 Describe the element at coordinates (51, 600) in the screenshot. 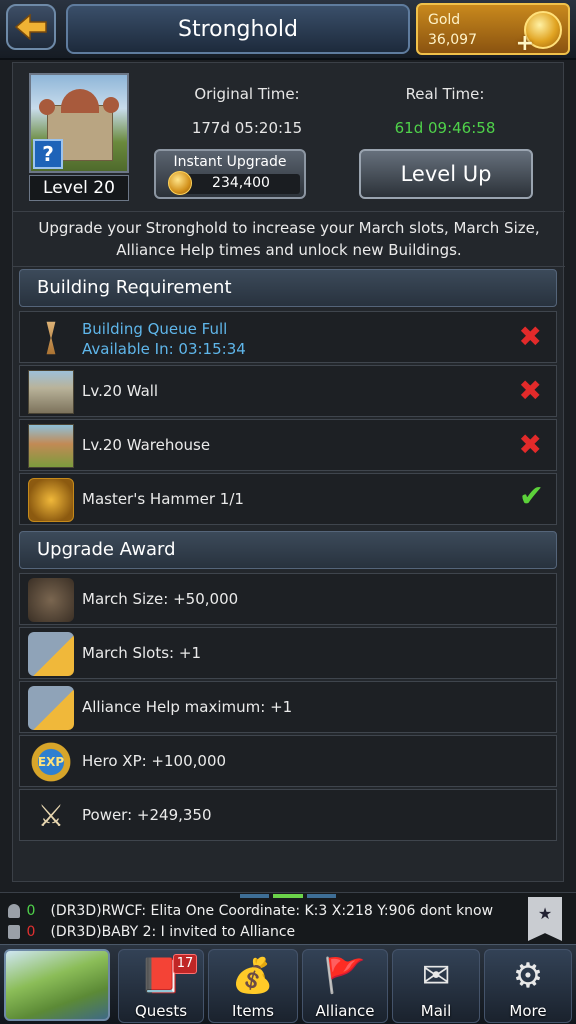

I see `march-size-icon` at that location.